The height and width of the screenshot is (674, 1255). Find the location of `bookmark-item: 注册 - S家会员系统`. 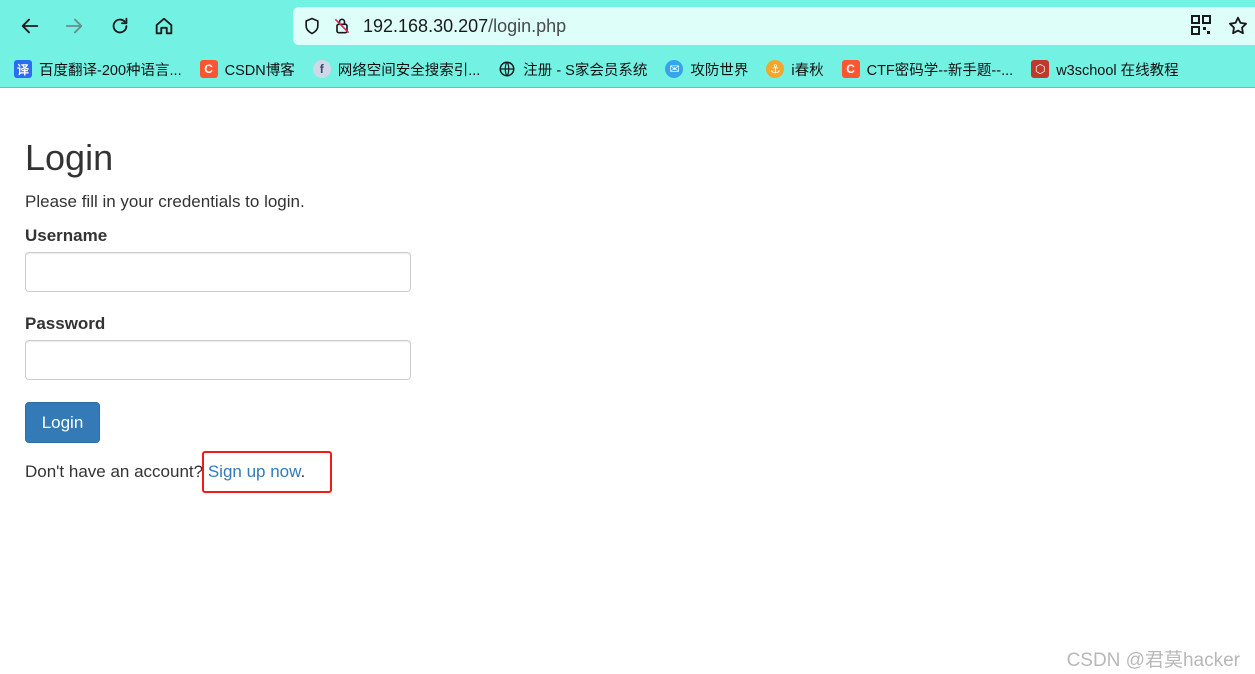

bookmark-item: 注册 - S家会员系统 is located at coordinates (572, 69).